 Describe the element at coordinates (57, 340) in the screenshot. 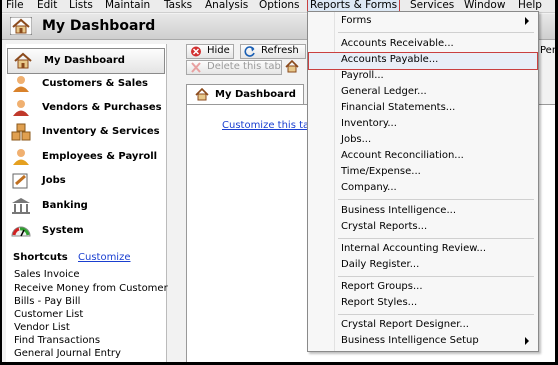

I see `shortcut-item: Find Transactions` at that location.